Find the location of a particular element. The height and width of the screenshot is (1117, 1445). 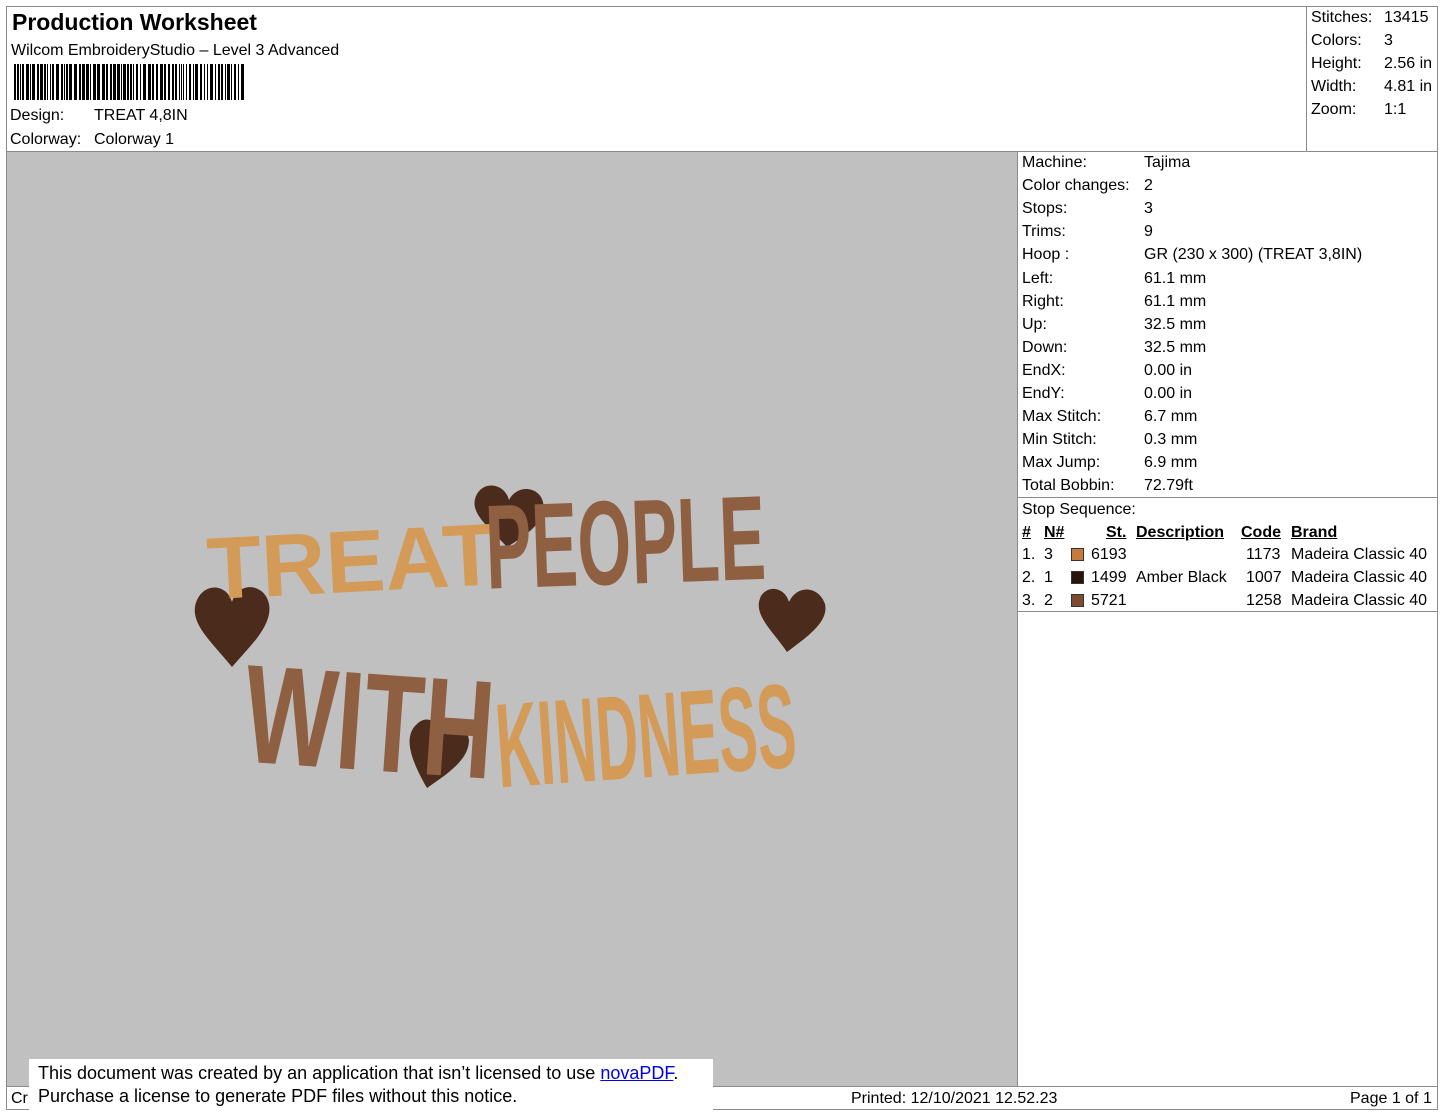

embroidery-design: TREAT PEOPLE WITH KINDNESS is located at coordinates (510, 642).